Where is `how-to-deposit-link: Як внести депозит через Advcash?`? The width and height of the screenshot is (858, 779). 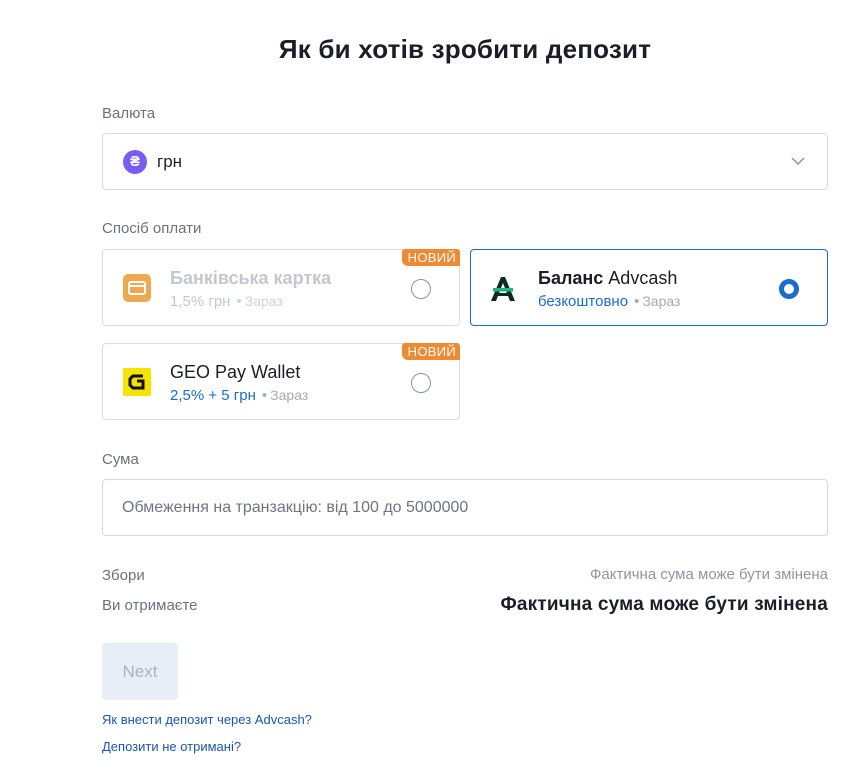
how-to-deposit-link: Як внести депозит через Advcash? is located at coordinates (207, 719).